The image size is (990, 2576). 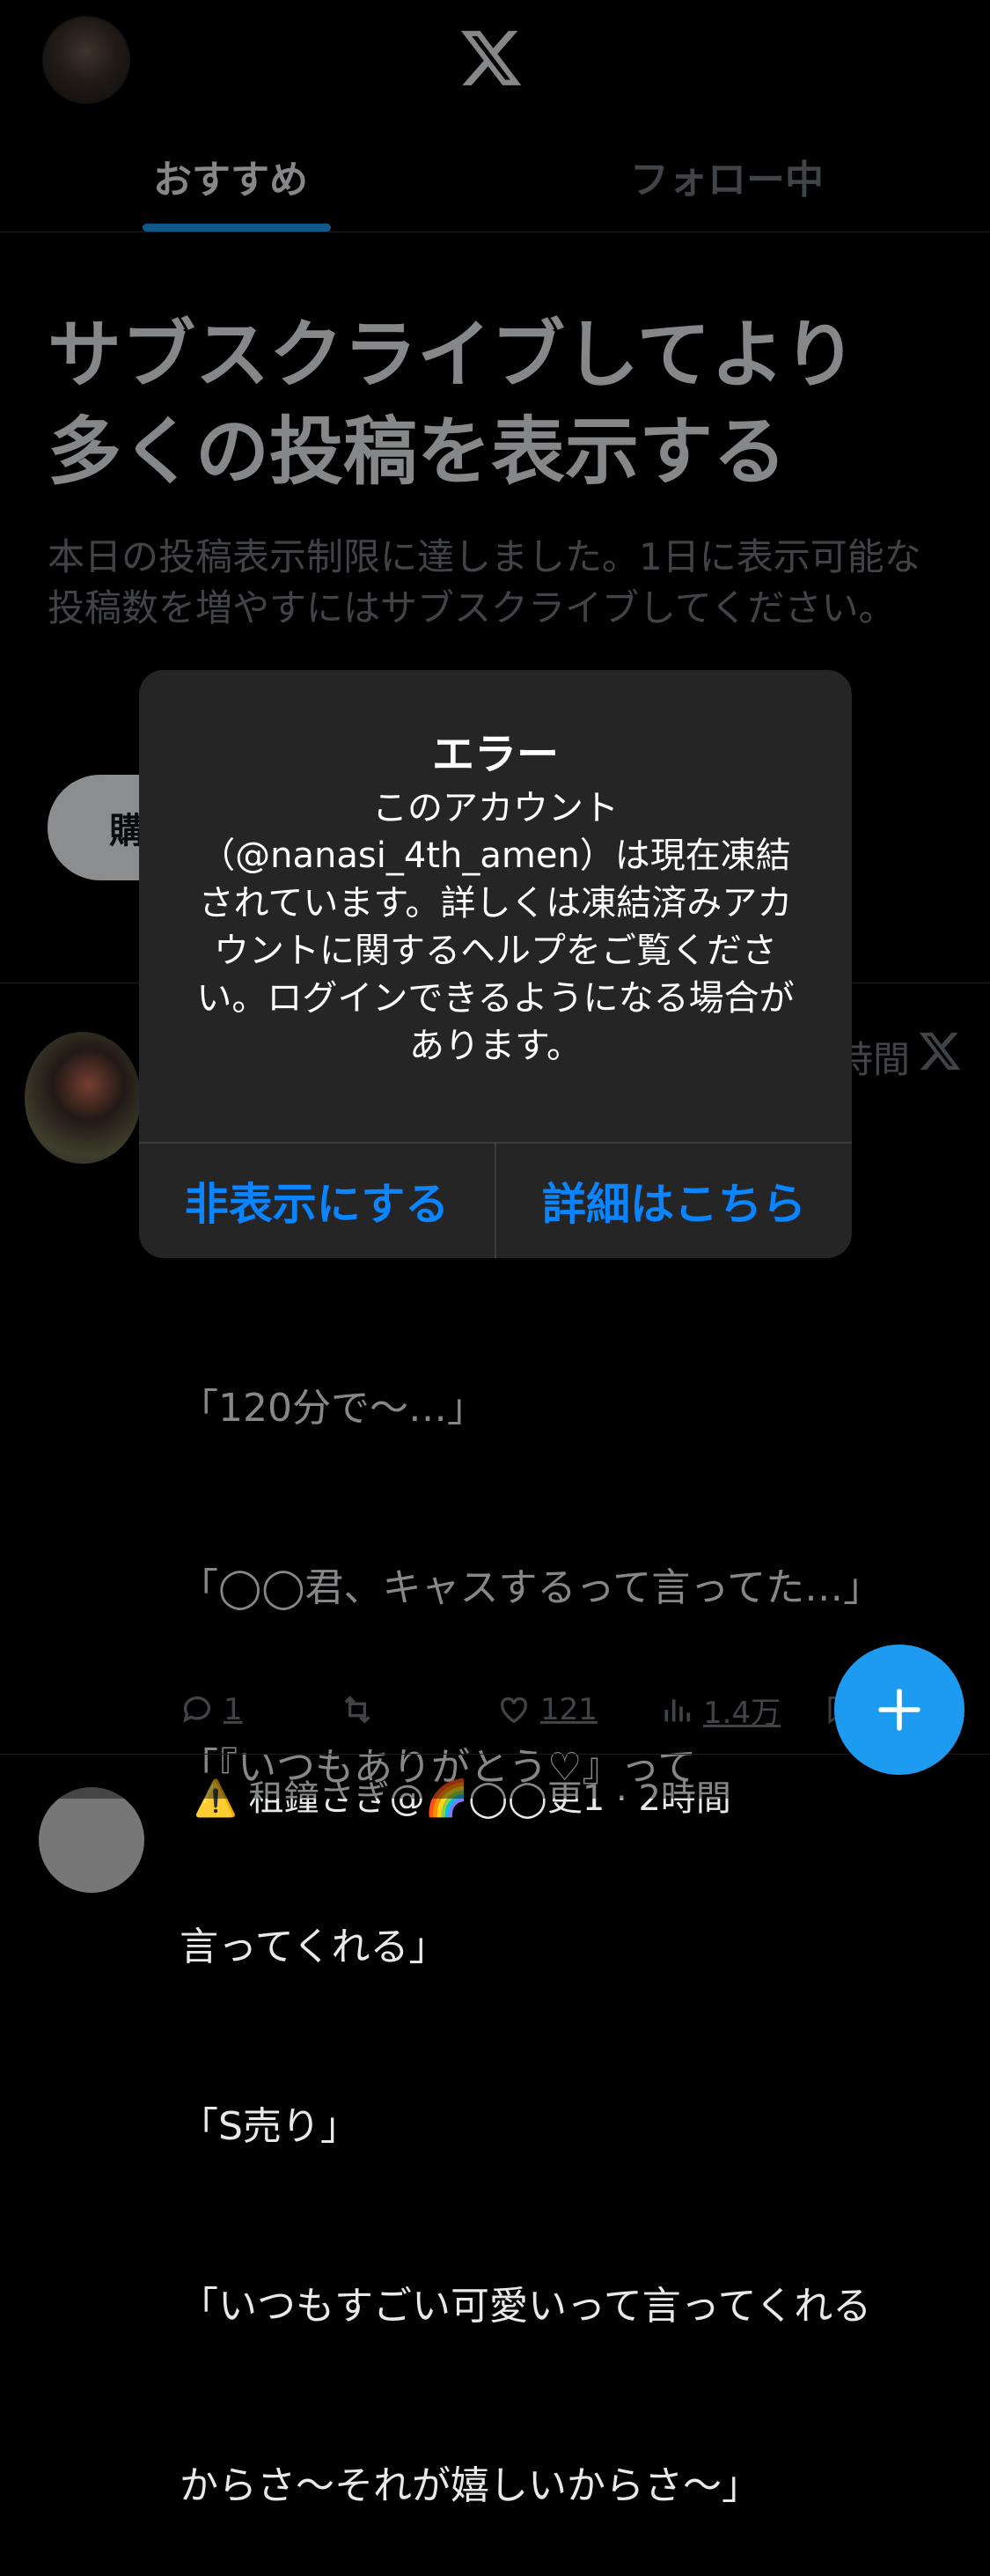 I want to click on plus-icon, so click(x=899, y=1710).